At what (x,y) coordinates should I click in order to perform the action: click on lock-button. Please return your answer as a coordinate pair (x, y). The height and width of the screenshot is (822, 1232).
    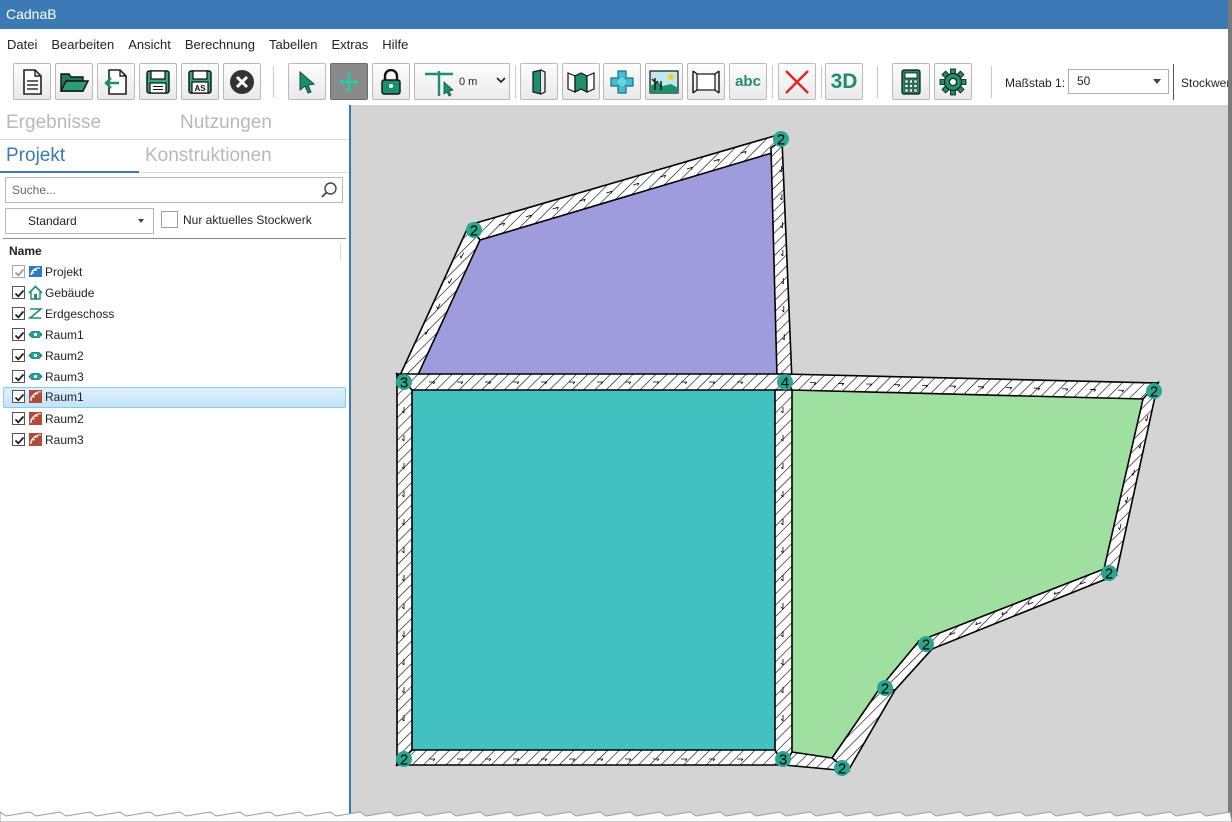
    Looking at the image, I should click on (391, 81).